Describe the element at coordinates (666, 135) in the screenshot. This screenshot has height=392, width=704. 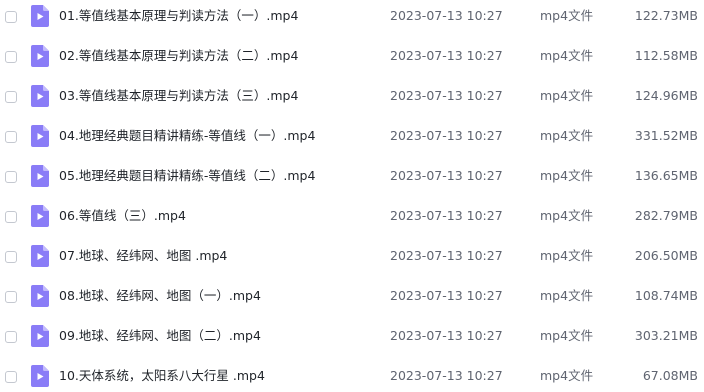
I see `file-size: 331.52MB` at that location.